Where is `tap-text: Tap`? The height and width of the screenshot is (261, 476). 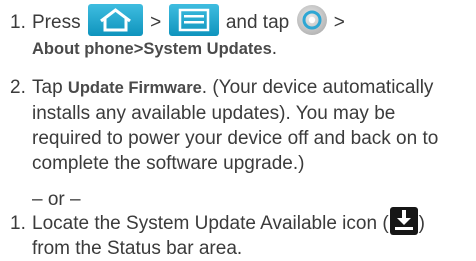
tap-text: Tap is located at coordinates (47, 87).